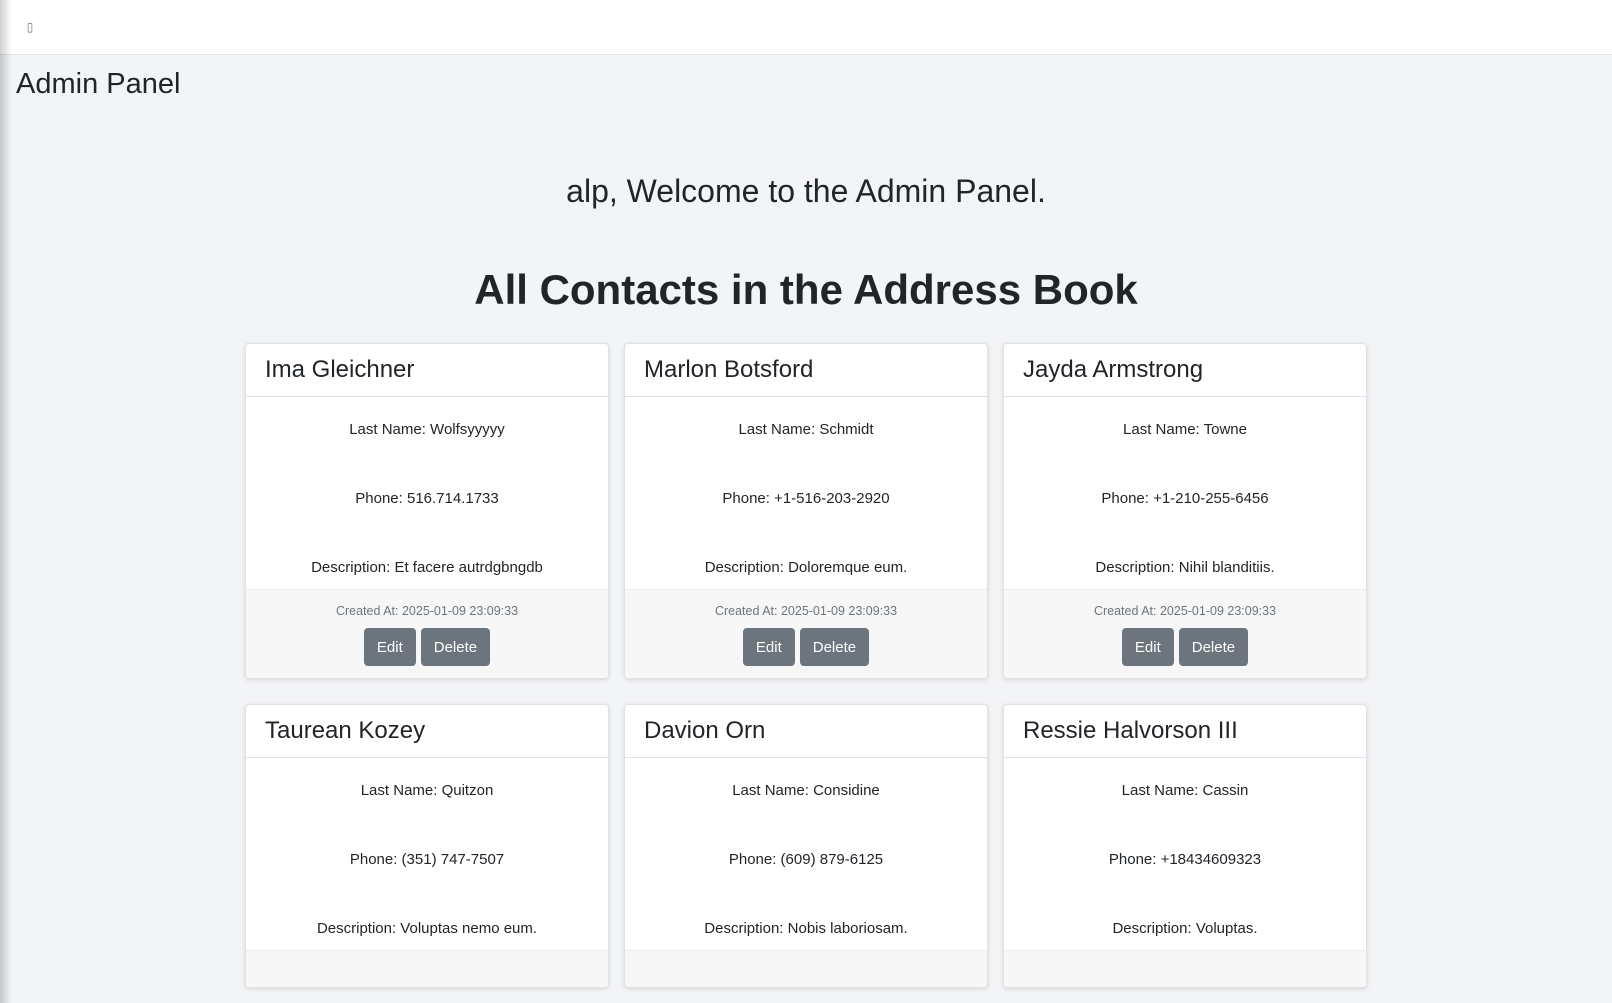 The image size is (1612, 1003). What do you see at coordinates (427, 567) in the screenshot?
I see `contact-description: Description: Et facere autrdgbngdb` at bounding box center [427, 567].